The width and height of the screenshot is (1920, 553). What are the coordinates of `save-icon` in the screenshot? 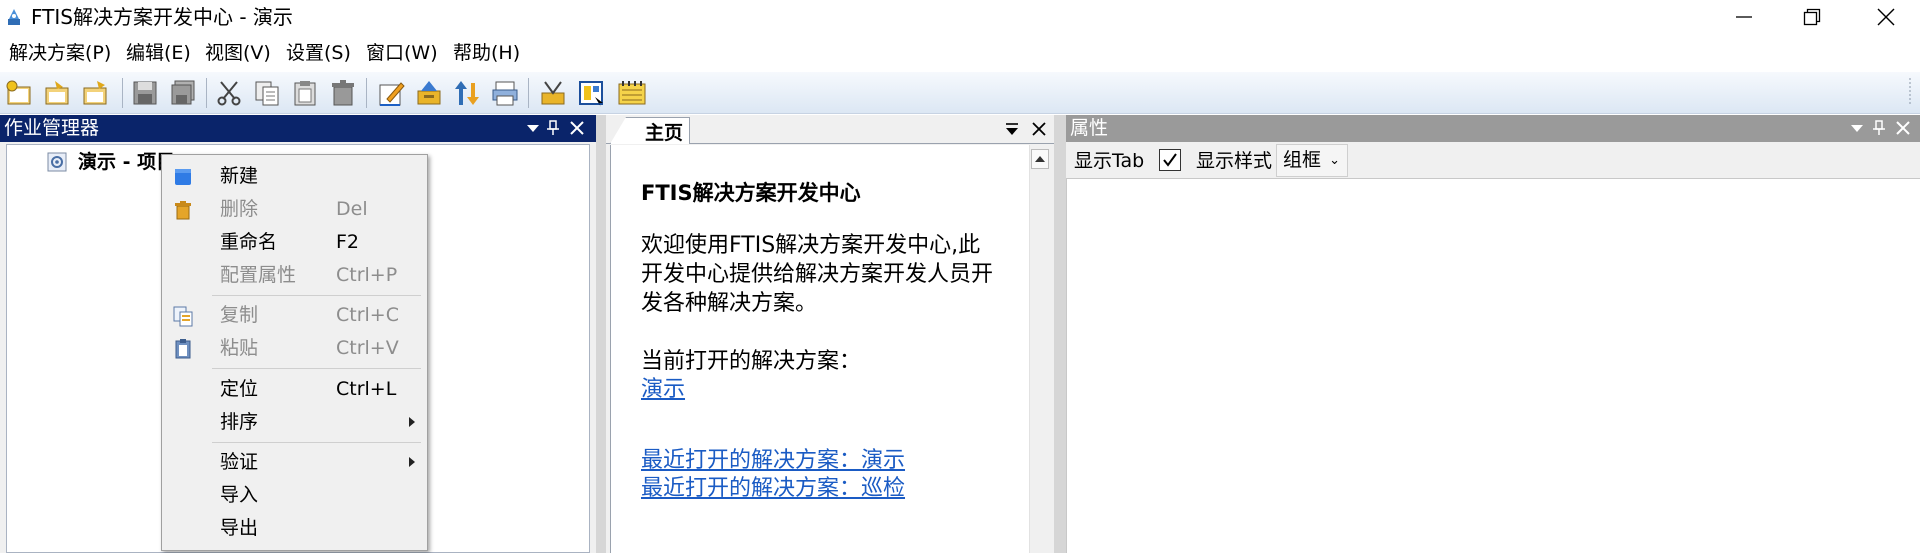 It's located at (145, 93).